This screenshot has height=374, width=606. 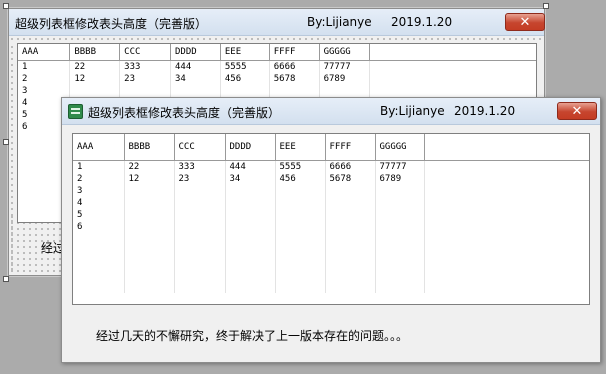 What do you see at coordinates (44, 79) in the screenshot?
I see `table-cell: 2` at bounding box center [44, 79].